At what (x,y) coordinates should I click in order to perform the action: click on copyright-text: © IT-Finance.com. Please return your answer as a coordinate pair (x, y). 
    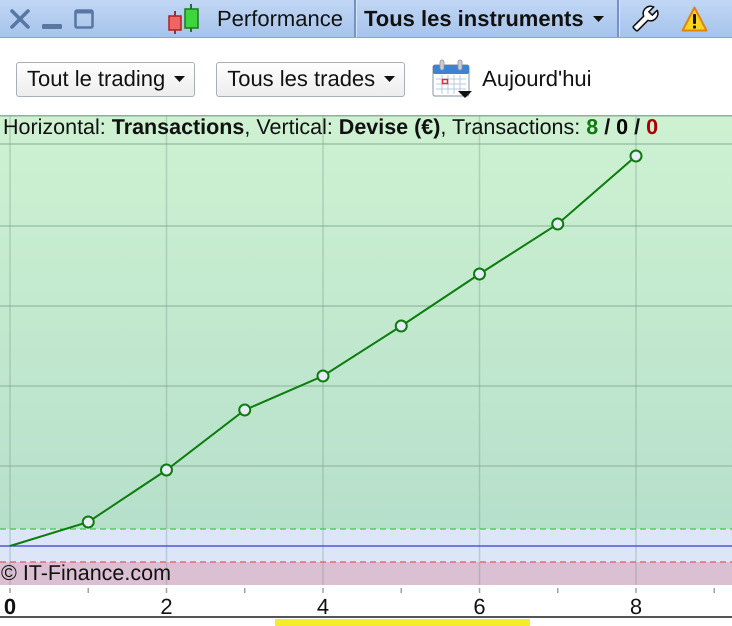
    Looking at the image, I should click on (86, 573).